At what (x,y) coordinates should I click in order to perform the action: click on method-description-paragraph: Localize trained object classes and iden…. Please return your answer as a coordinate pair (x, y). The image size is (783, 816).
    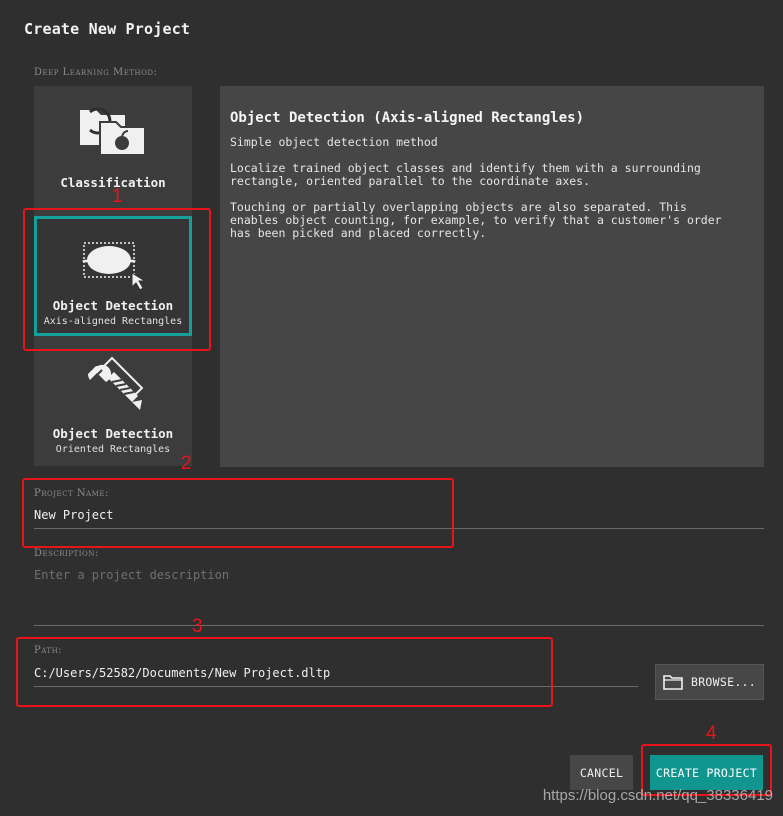
    Looking at the image, I should click on (465, 174).